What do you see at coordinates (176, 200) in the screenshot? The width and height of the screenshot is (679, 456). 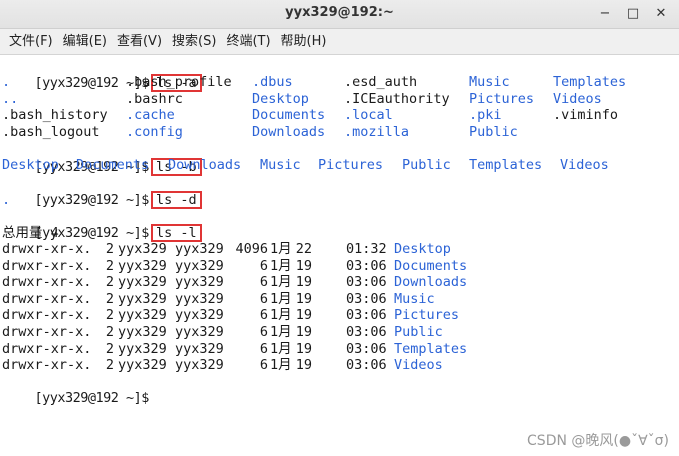 I see `command-ls-d: ls -d` at bounding box center [176, 200].